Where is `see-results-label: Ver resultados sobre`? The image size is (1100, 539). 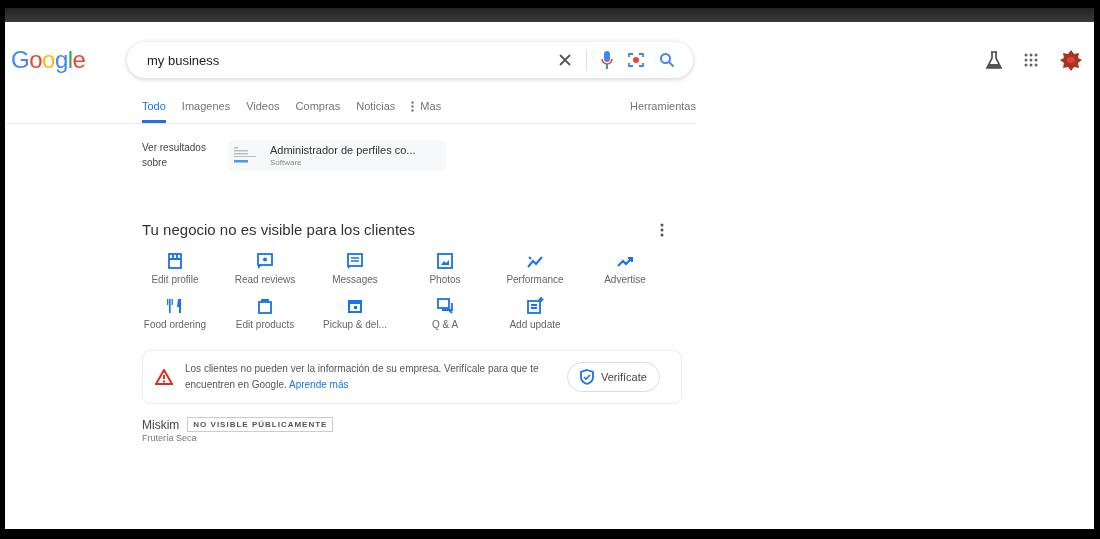
see-results-label: Ver resultados sobre is located at coordinates (174, 155).